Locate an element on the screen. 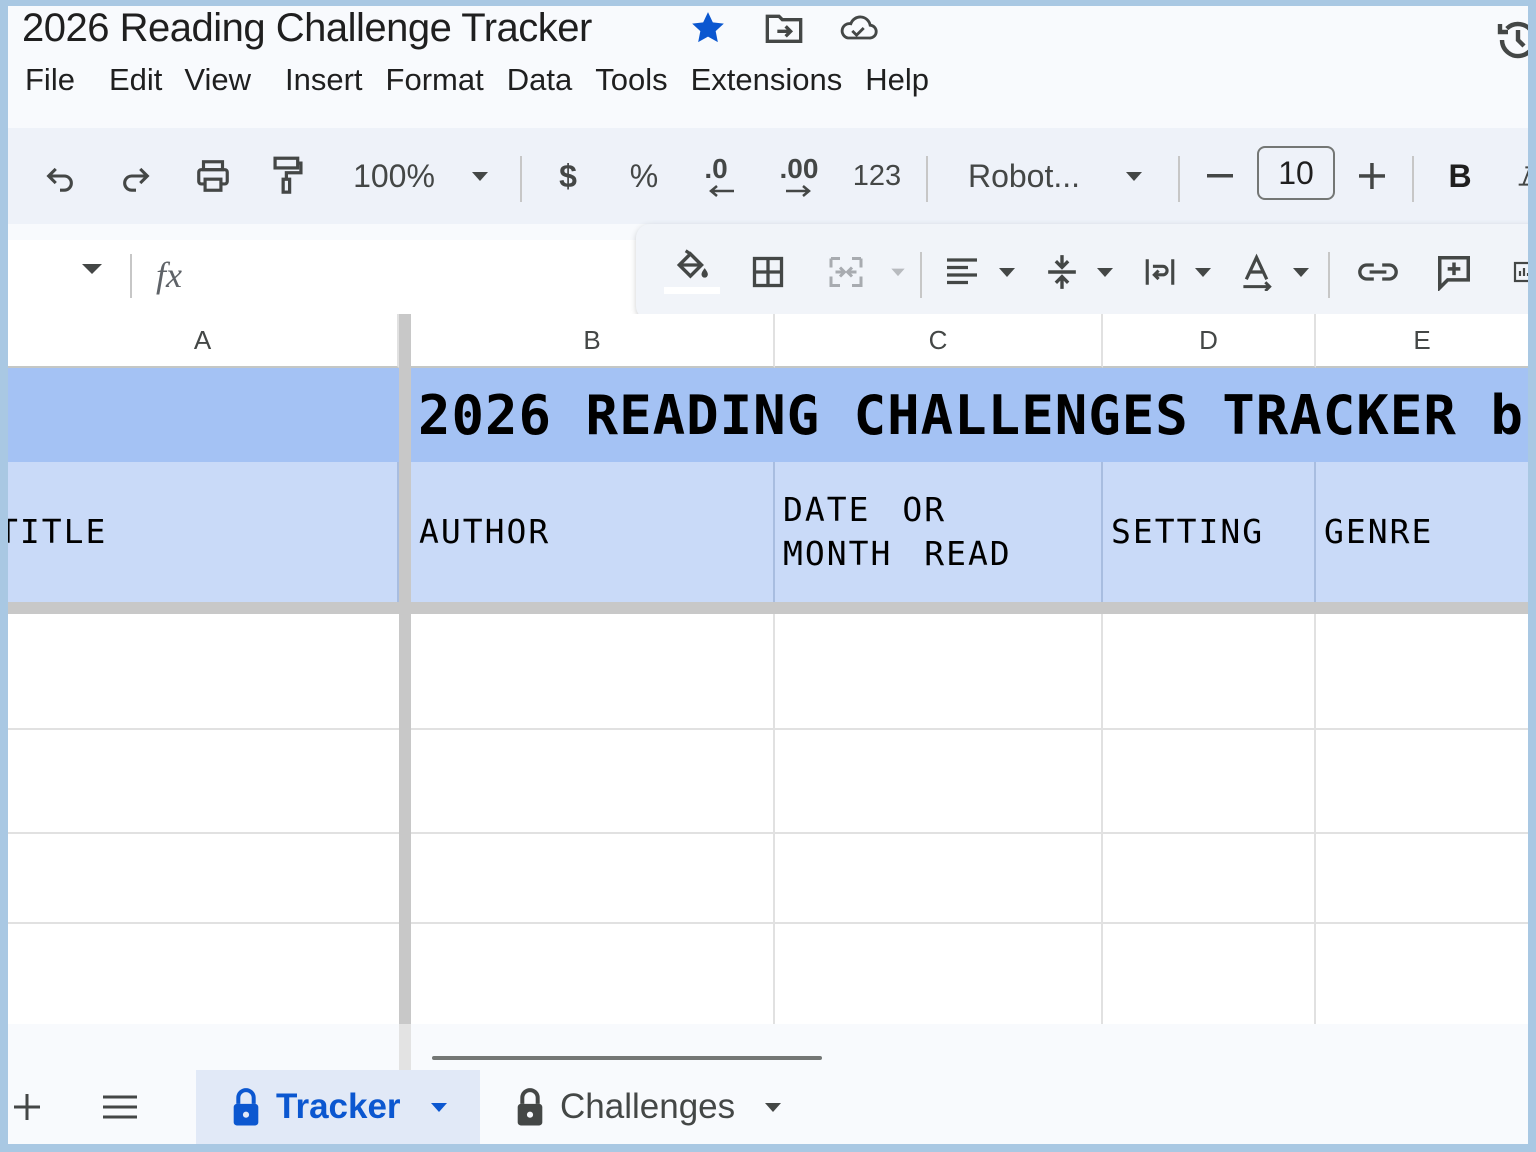 Image resolution: width=1536 pixels, height=1152 pixels. column-header-b: B is located at coordinates (593, 341).